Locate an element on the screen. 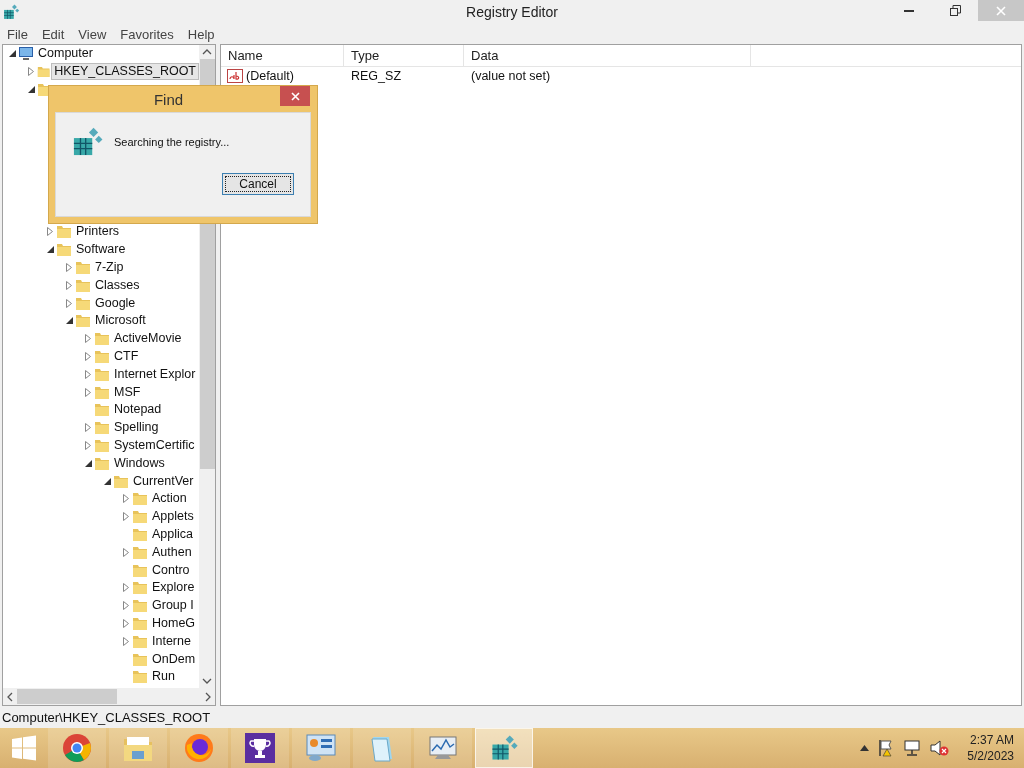 The image size is (1024, 768). dialog-title: Find is located at coordinates (168, 99).